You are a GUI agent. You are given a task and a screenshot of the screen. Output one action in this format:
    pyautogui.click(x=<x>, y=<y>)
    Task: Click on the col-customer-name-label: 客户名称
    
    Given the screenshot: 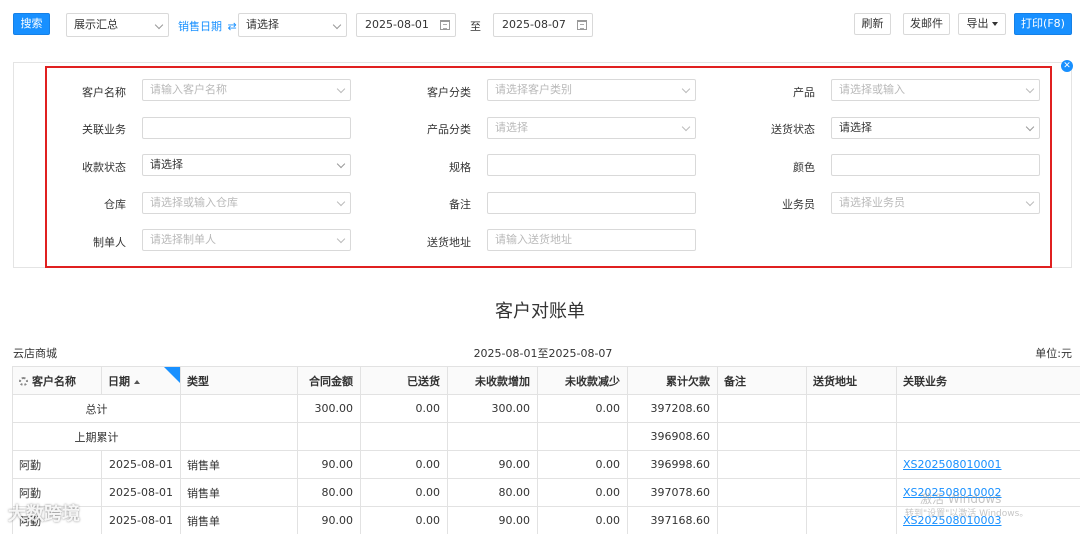 What is the action you would take?
    pyautogui.click(x=54, y=381)
    